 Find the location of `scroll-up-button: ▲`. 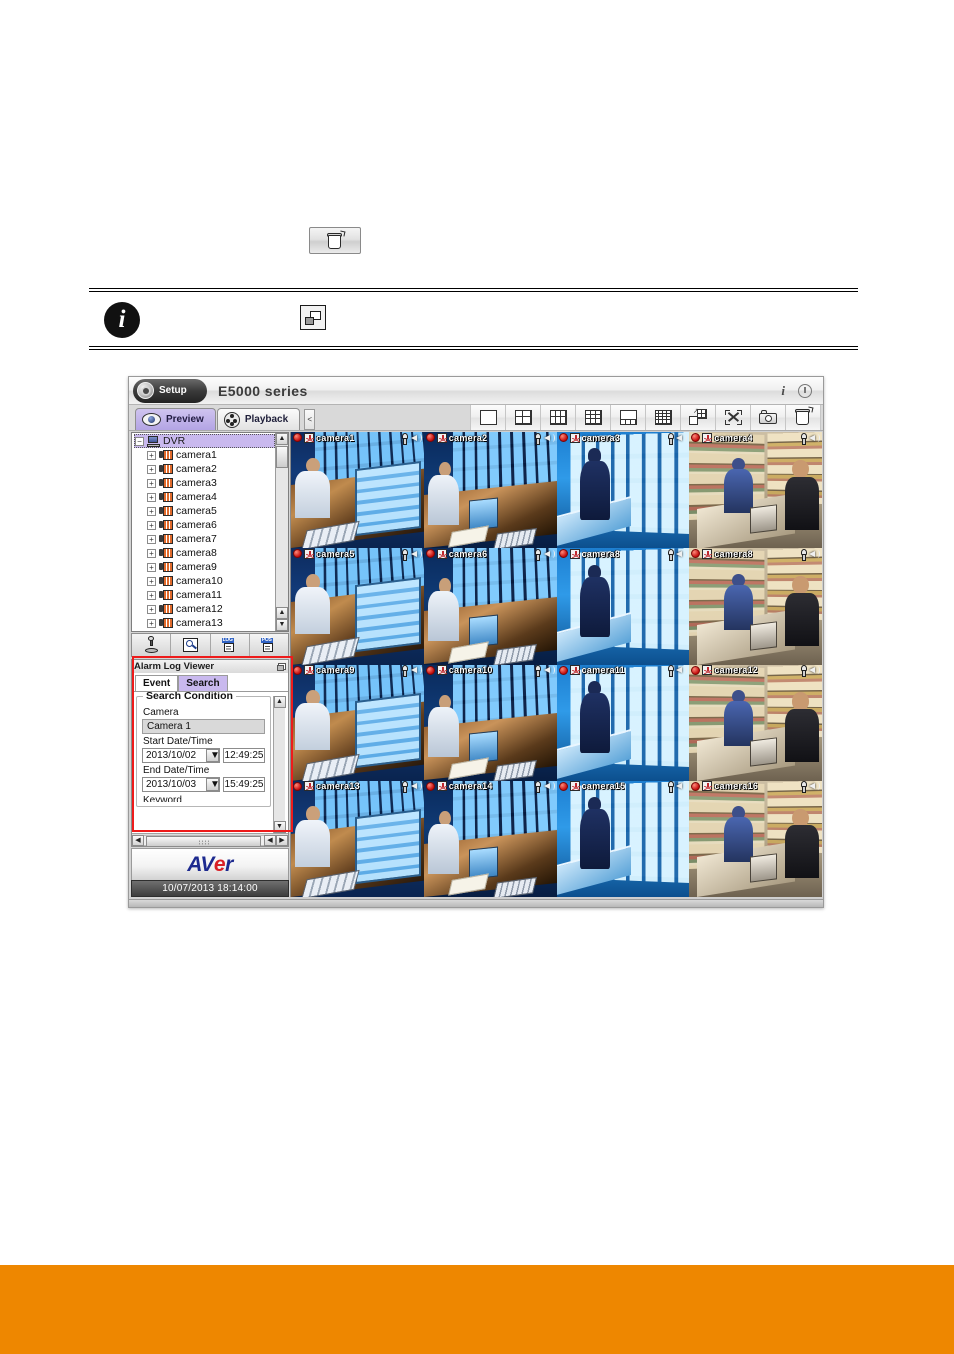

scroll-up-button: ▲ is located at coordinates (279, 702).